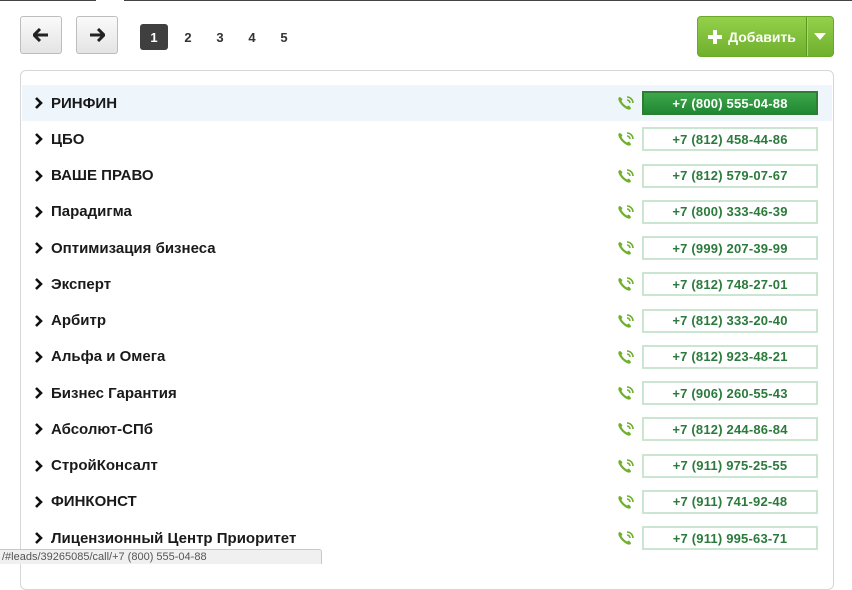 This screenshot has width=852, height=590. I want to click on lead-name: СтройКонсалт, so click(104, 465).